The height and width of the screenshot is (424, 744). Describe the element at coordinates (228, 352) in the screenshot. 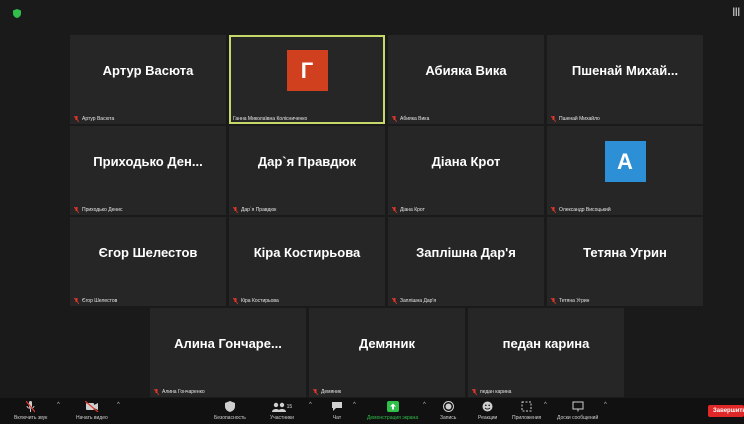

I see `participant-tile: Алина Гончаре... Алина Гончаренко` at that location.